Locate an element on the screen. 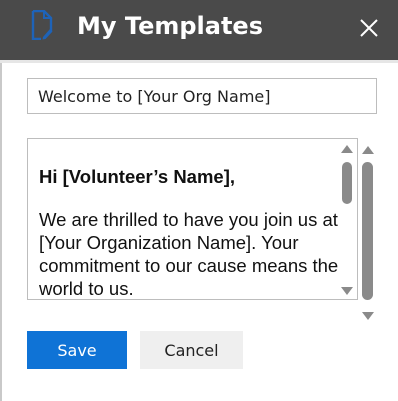 The height and width of the screenshot is (401, 398). titlebar-divider is located at coordinates (199, 61).